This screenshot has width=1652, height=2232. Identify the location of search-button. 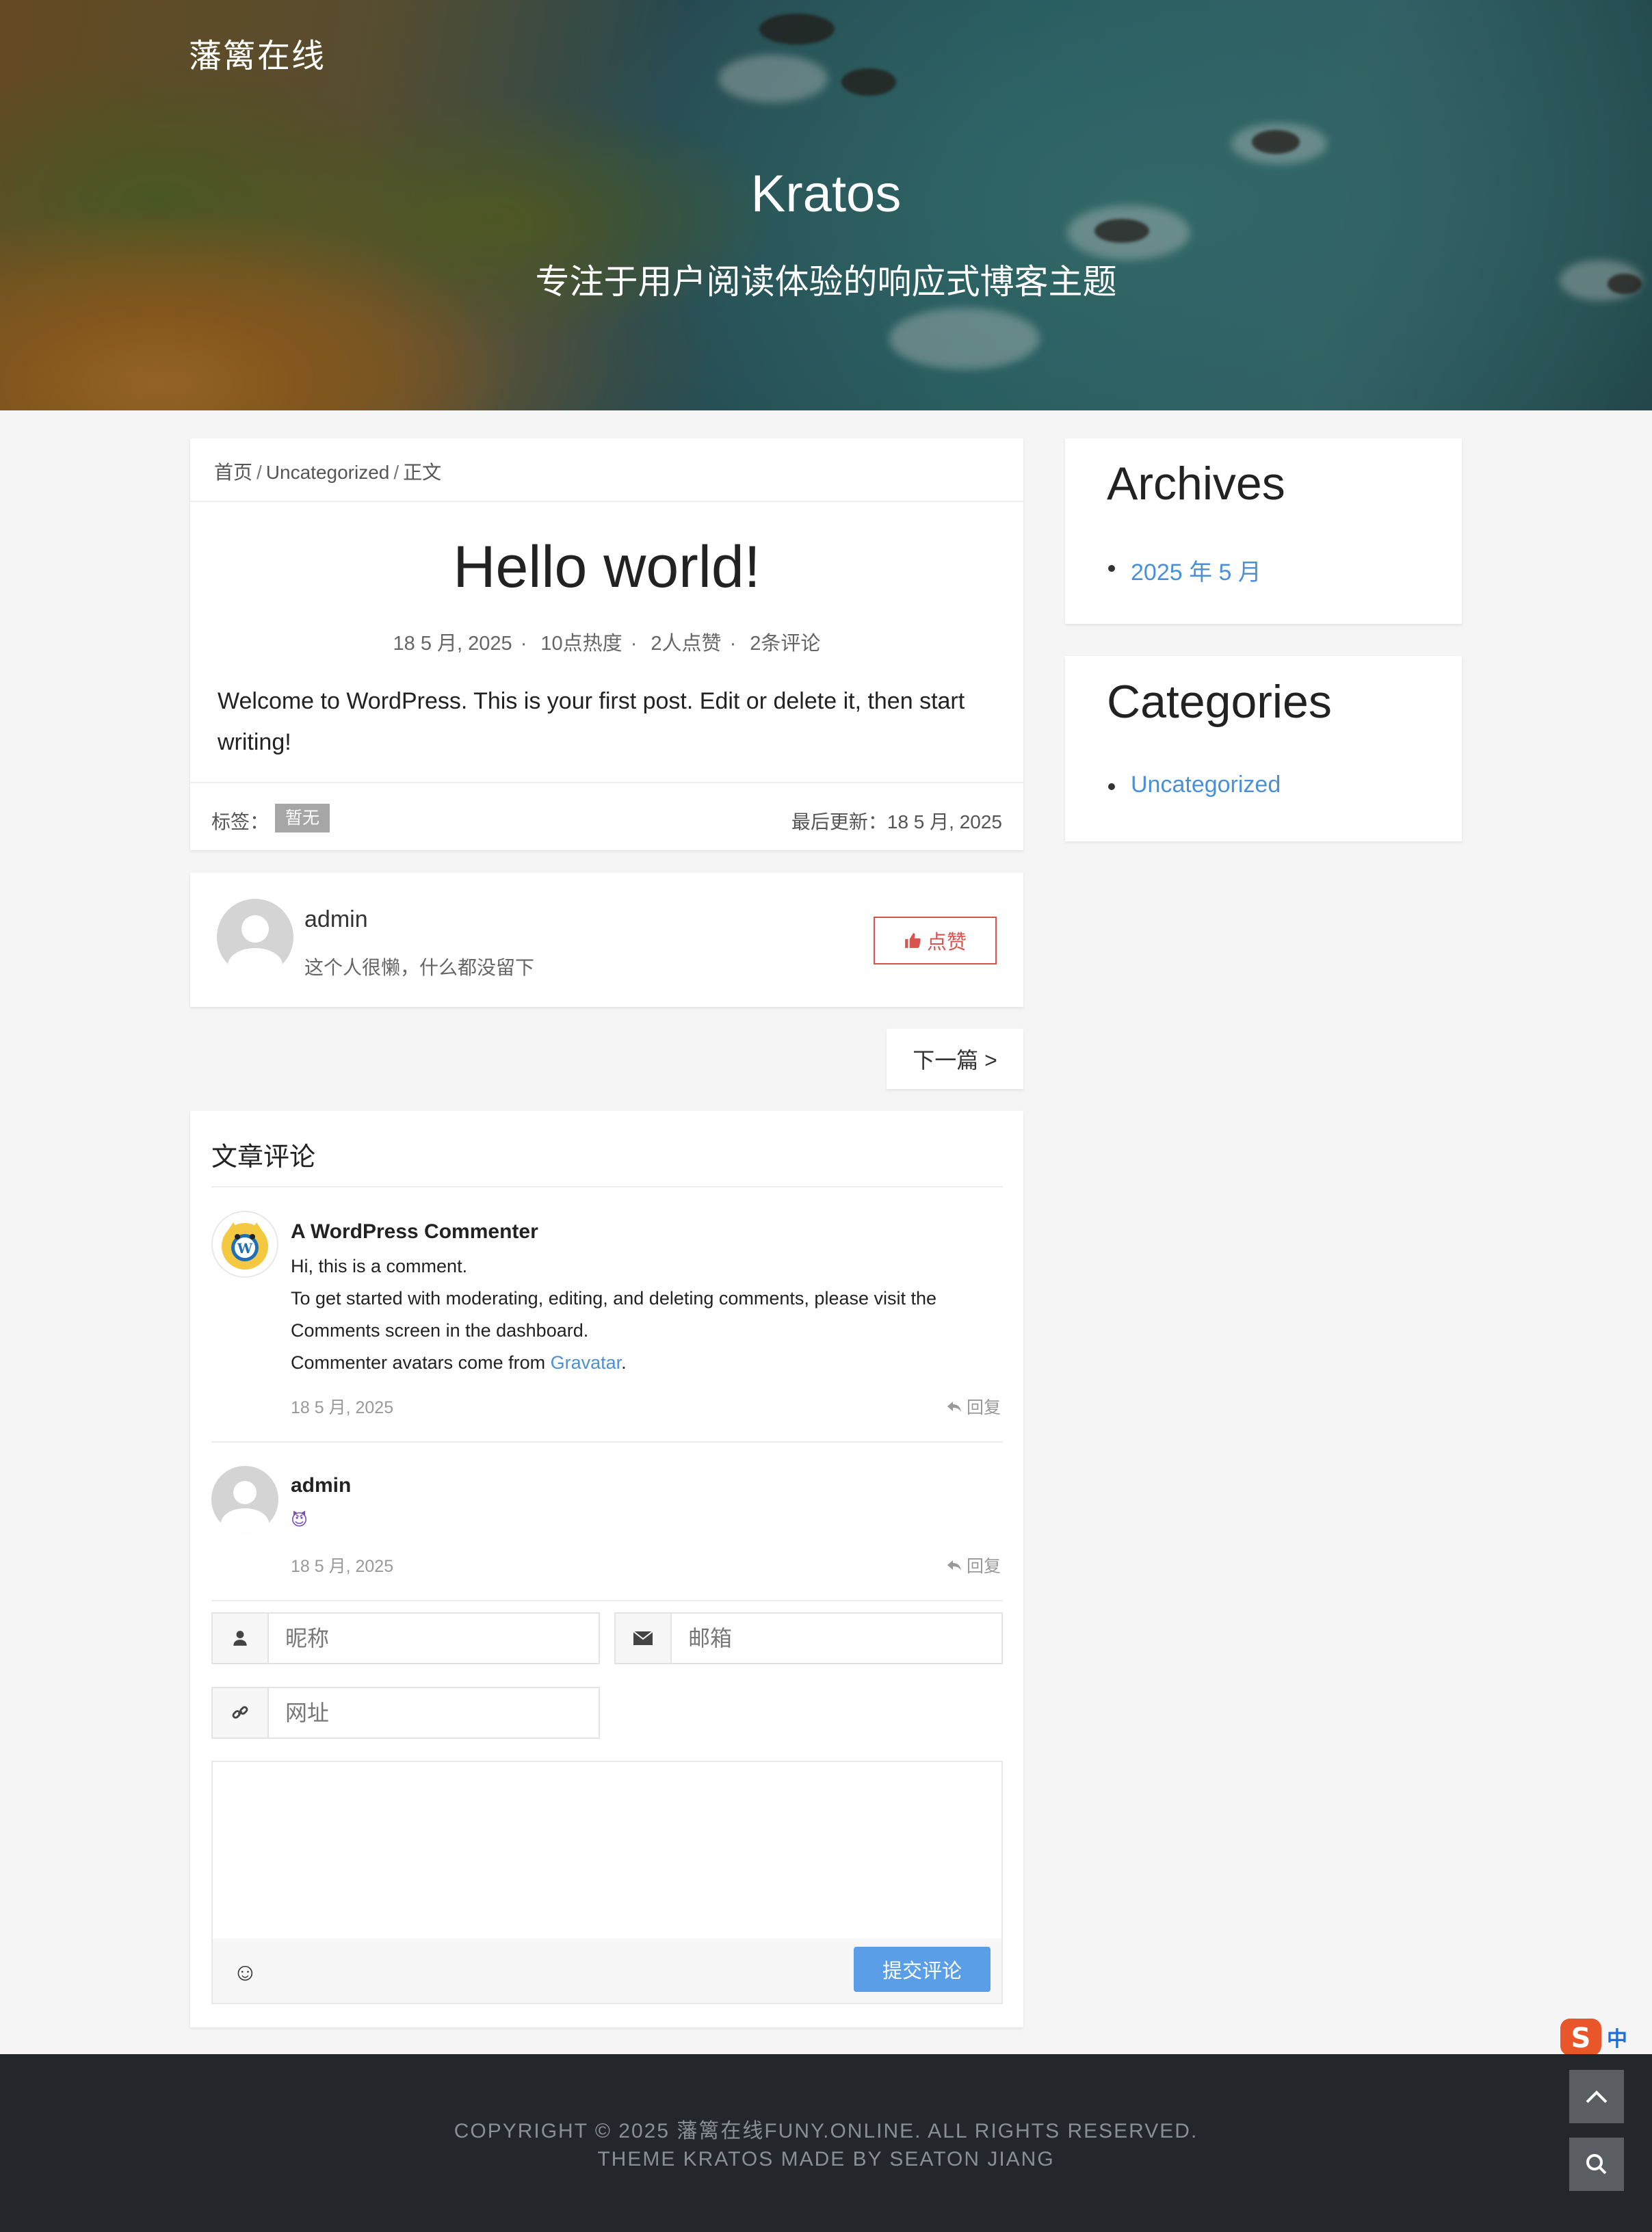
(1596, 2165).